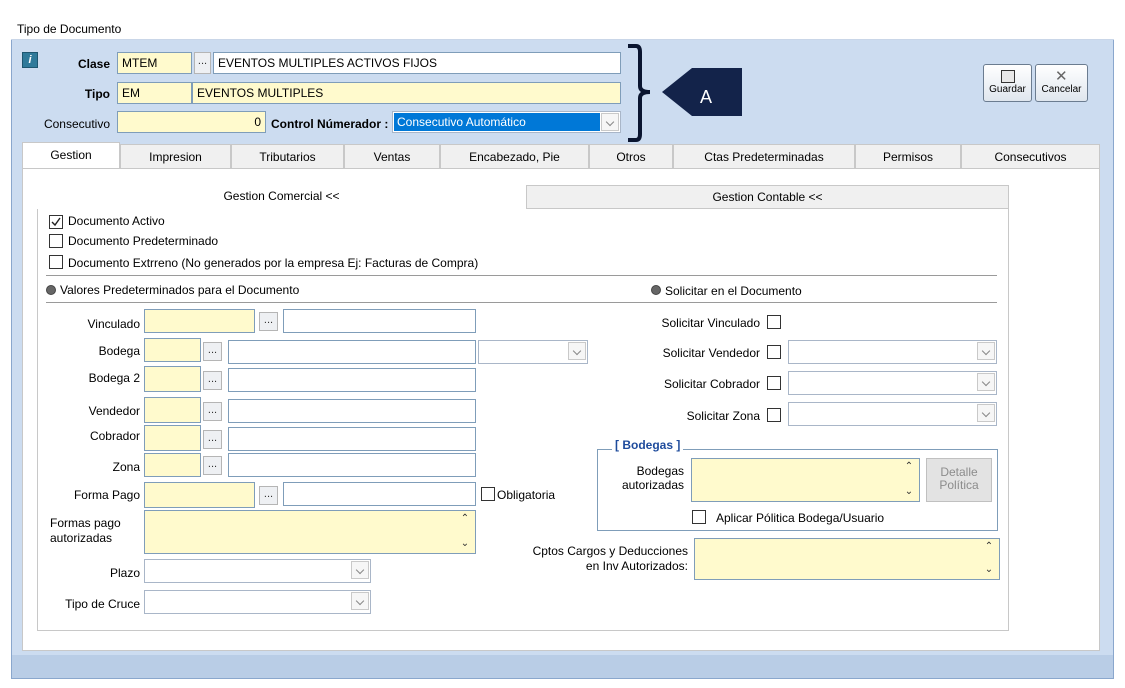 The image size is (1125, 688). Describe the element at coordinates (199, 321) in the screenshot. I see `vinculado-code-field` at that location.